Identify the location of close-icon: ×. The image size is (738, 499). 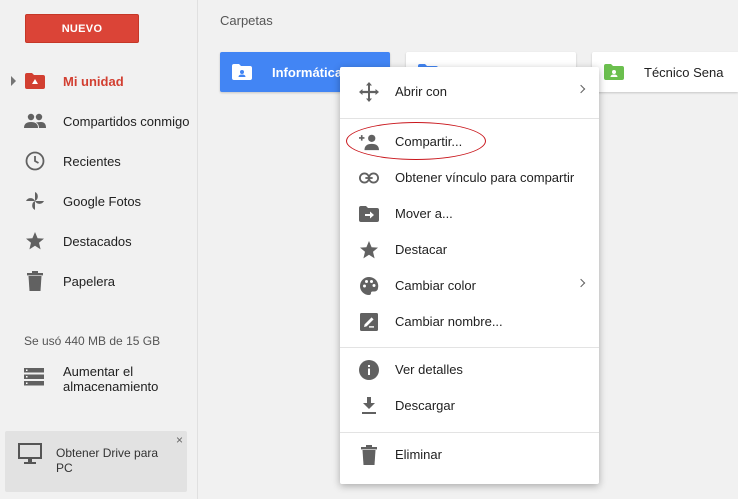
(179, 440).